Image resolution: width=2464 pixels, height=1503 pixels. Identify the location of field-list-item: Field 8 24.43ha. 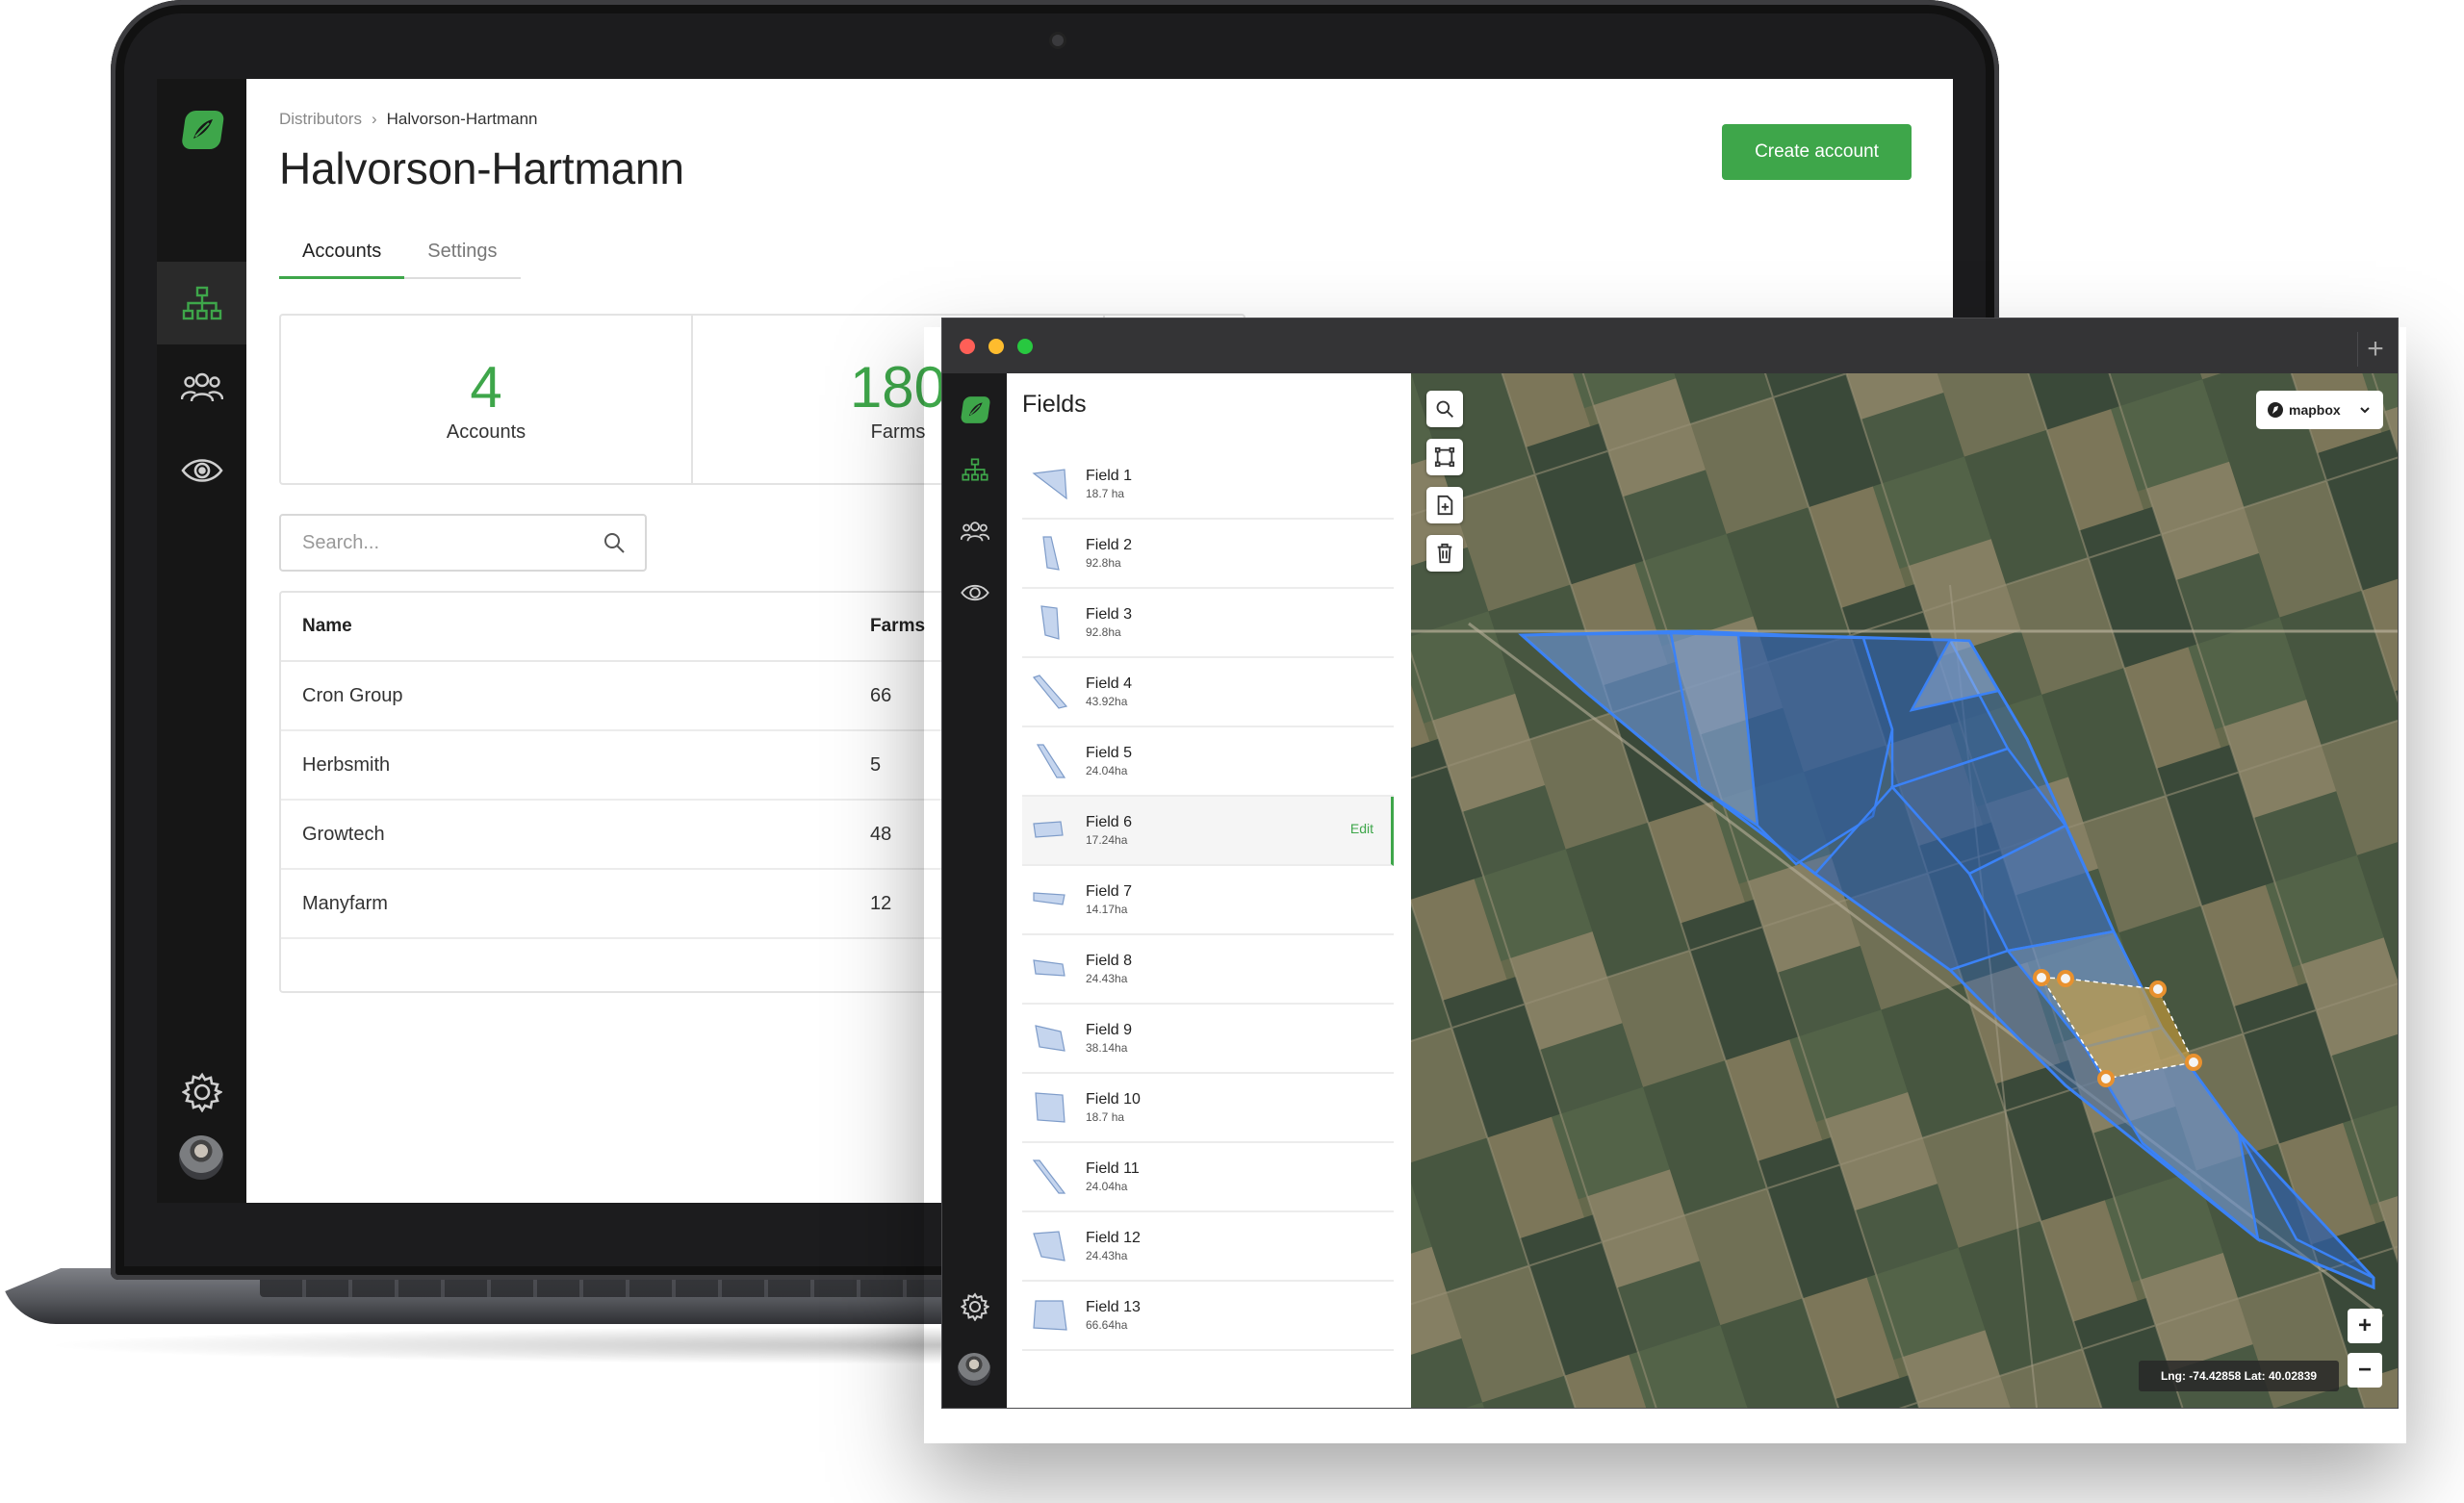
(1208, 970).